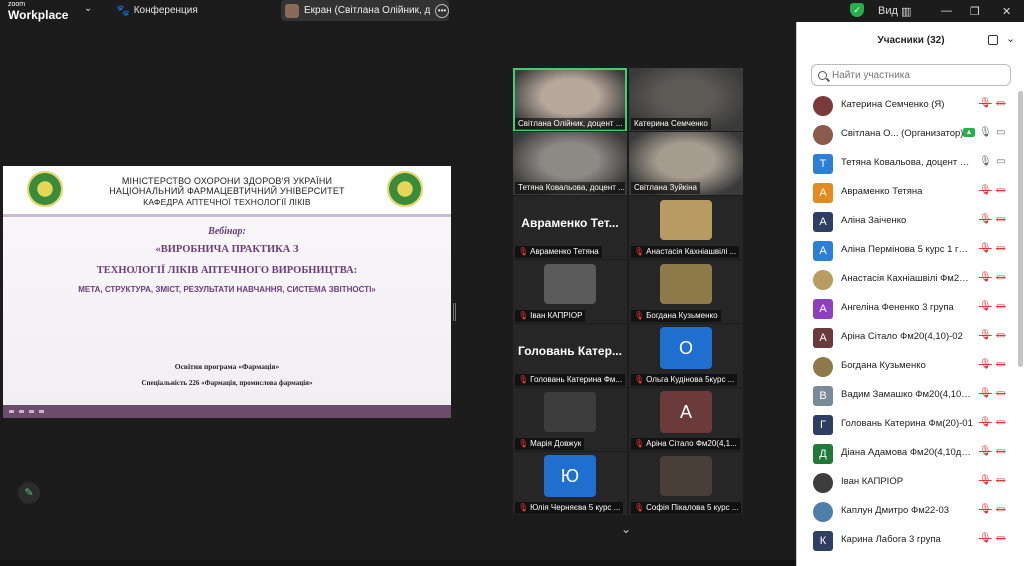 The width and height of the screenshot is (1024, 566). What do you see at coordinates (908, 337) in the screenshot?
I see `participant-row: А Аріна Сітало Фм20(4,10)-02 🎙 ▭` at bounding box center [908, 337].